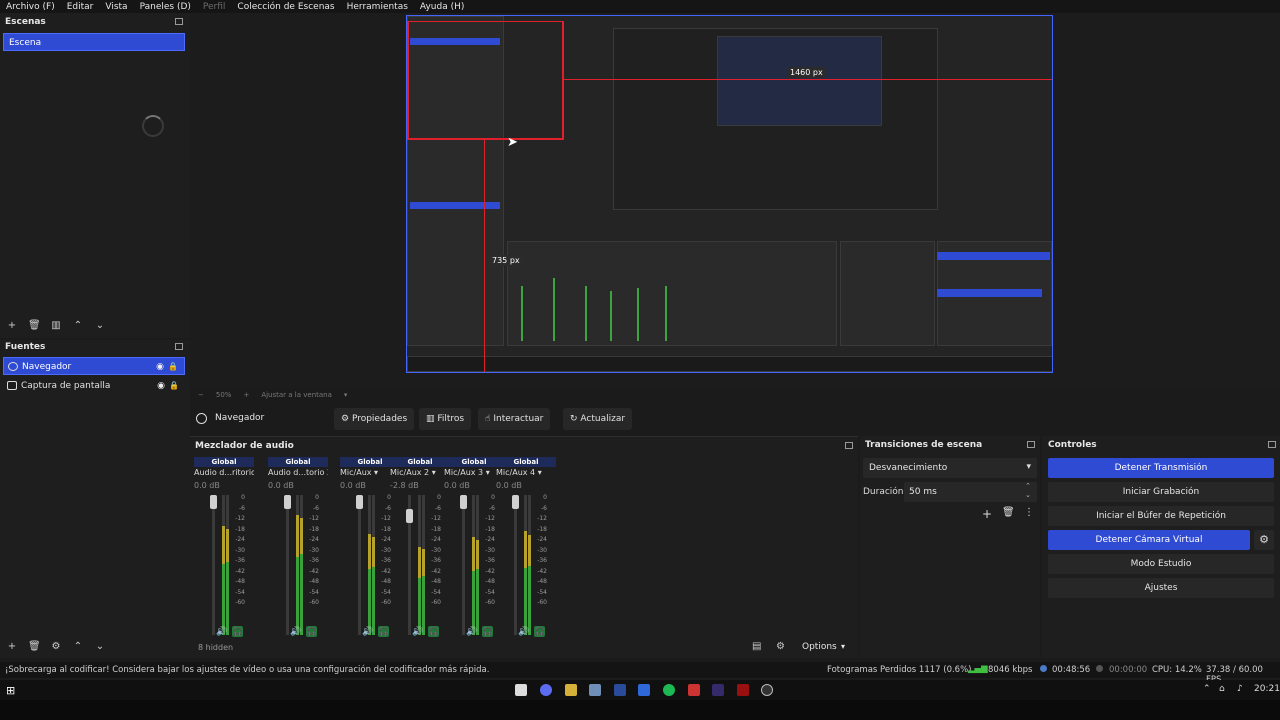 This screenshot has height=720, width=1280. Describe the element at coordinates (546, 690) in the screenshot. I see `discord-icon` at that location.